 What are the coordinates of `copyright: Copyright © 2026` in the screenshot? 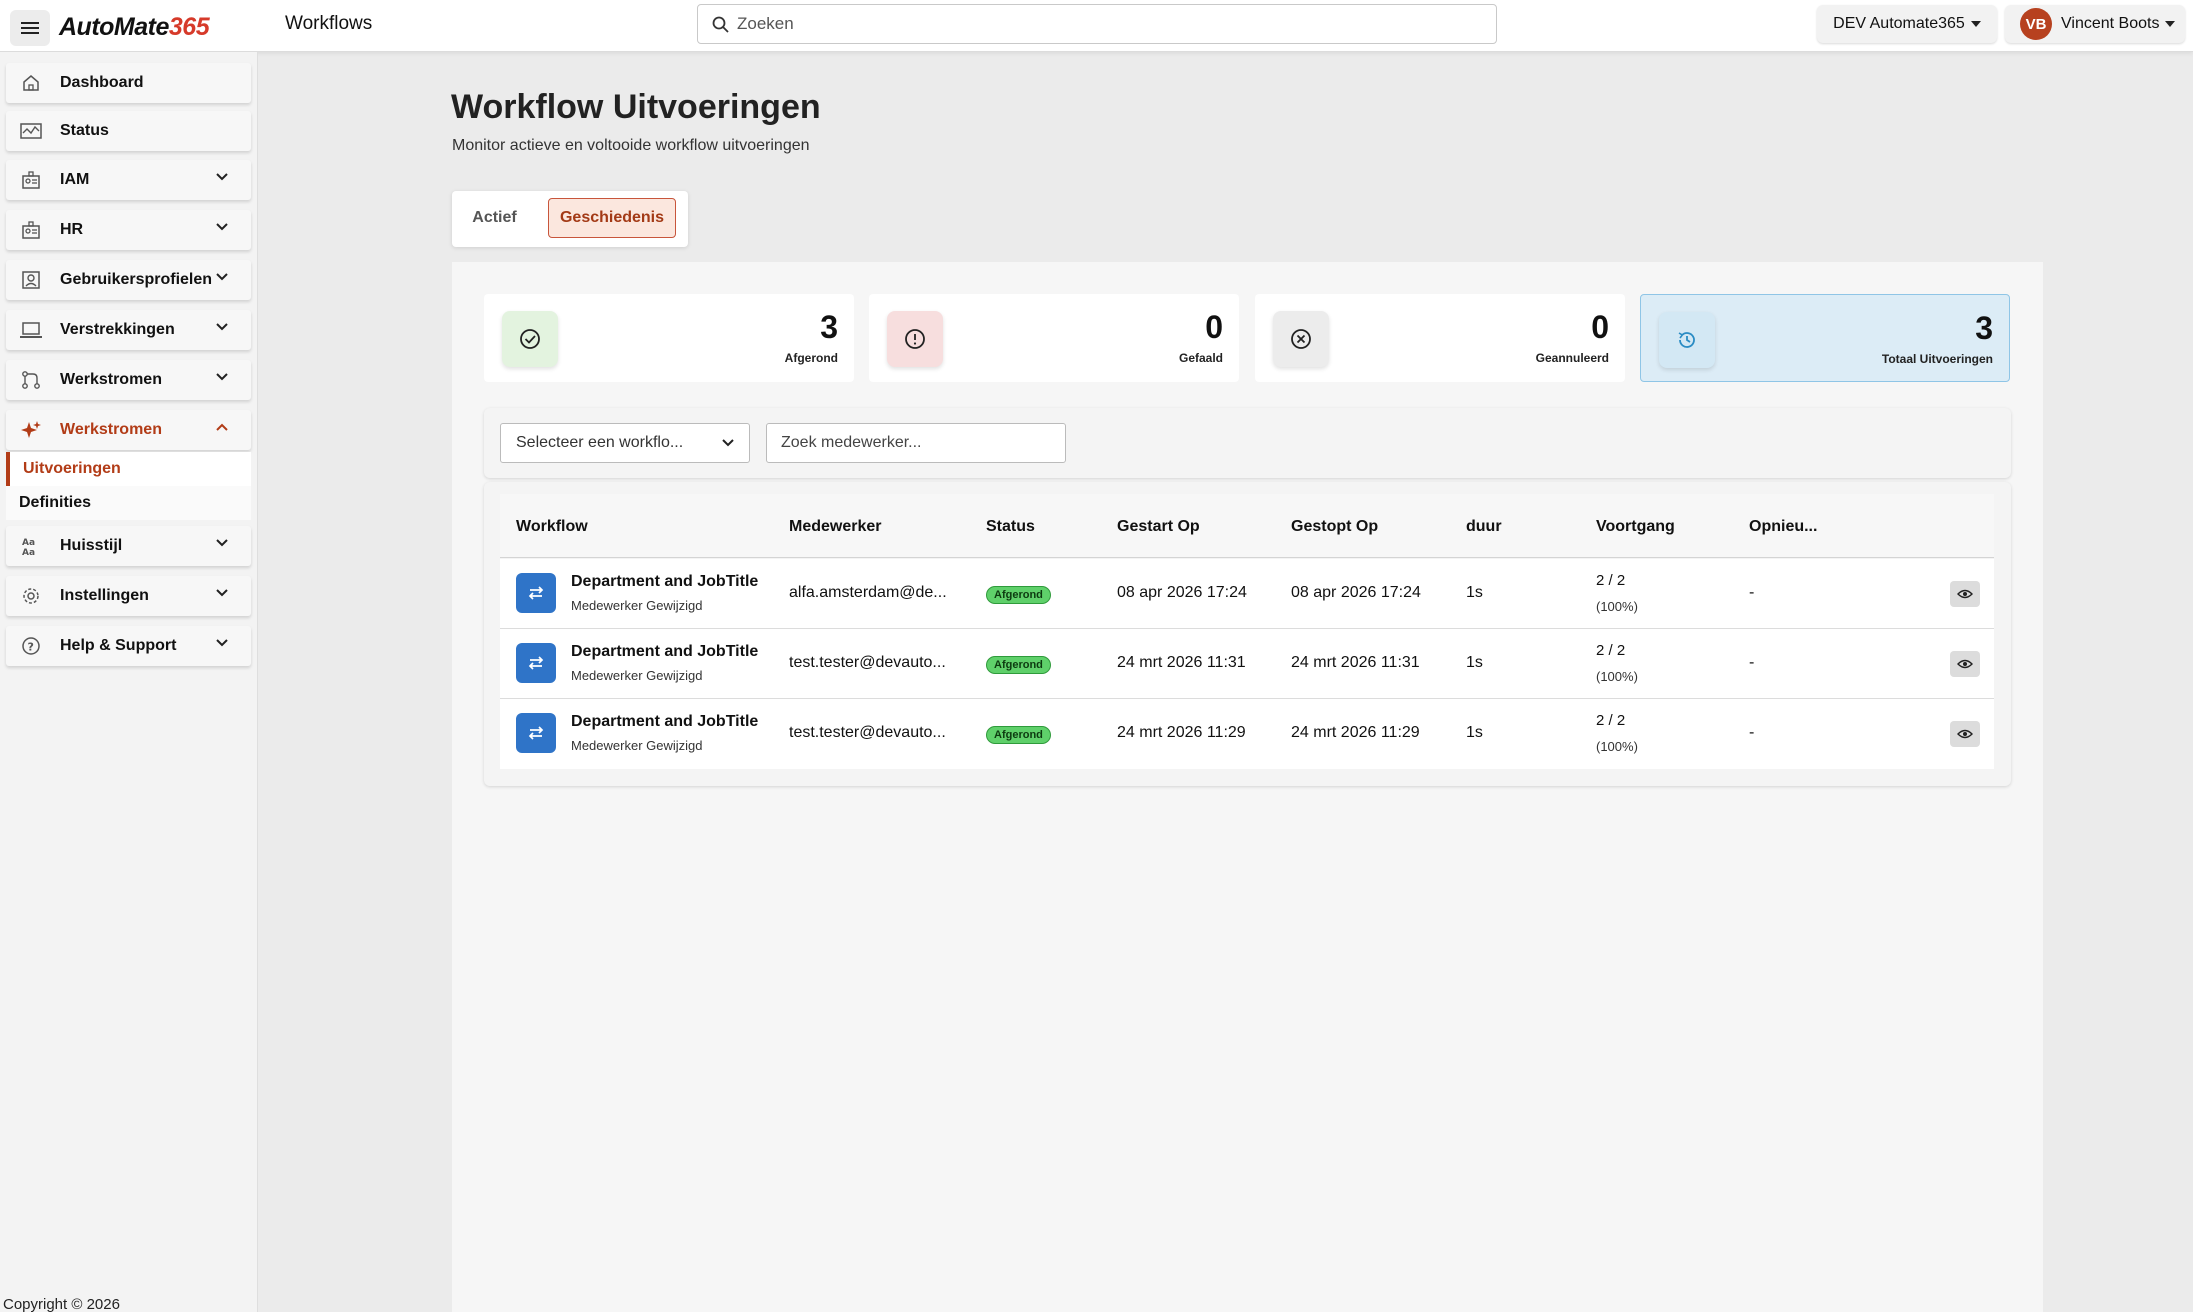 It's located at (61, 1304).